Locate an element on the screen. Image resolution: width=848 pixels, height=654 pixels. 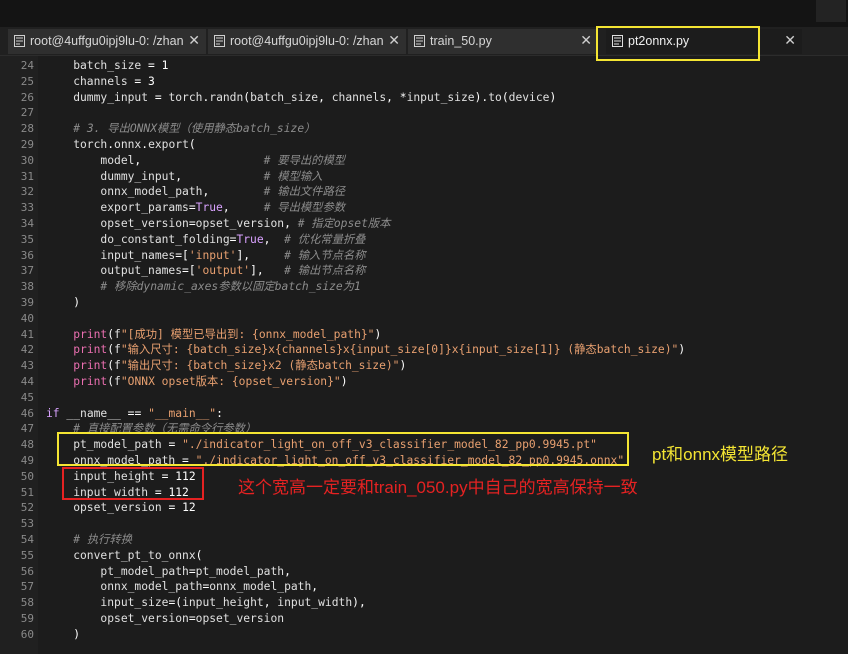
line-number: 26 is located at coordinates (27, 97).